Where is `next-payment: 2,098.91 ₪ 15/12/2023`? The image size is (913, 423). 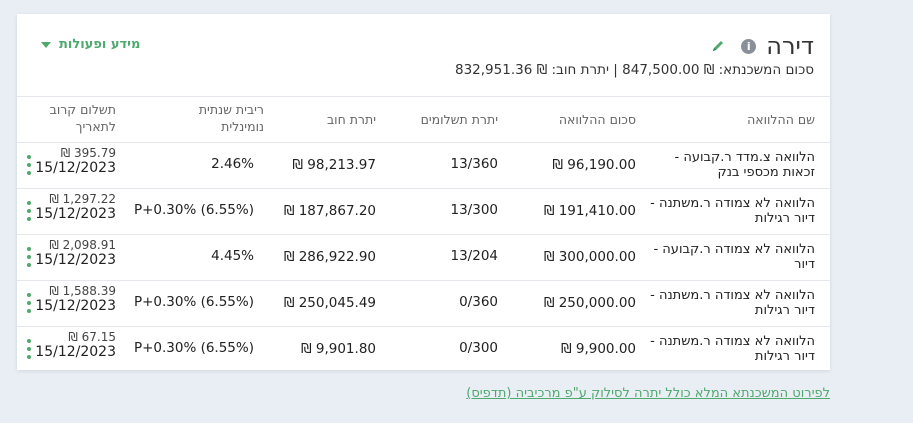 next-payment: 2,098.91 ₪ 15/12/2023 is located at coordinates (71, 253).